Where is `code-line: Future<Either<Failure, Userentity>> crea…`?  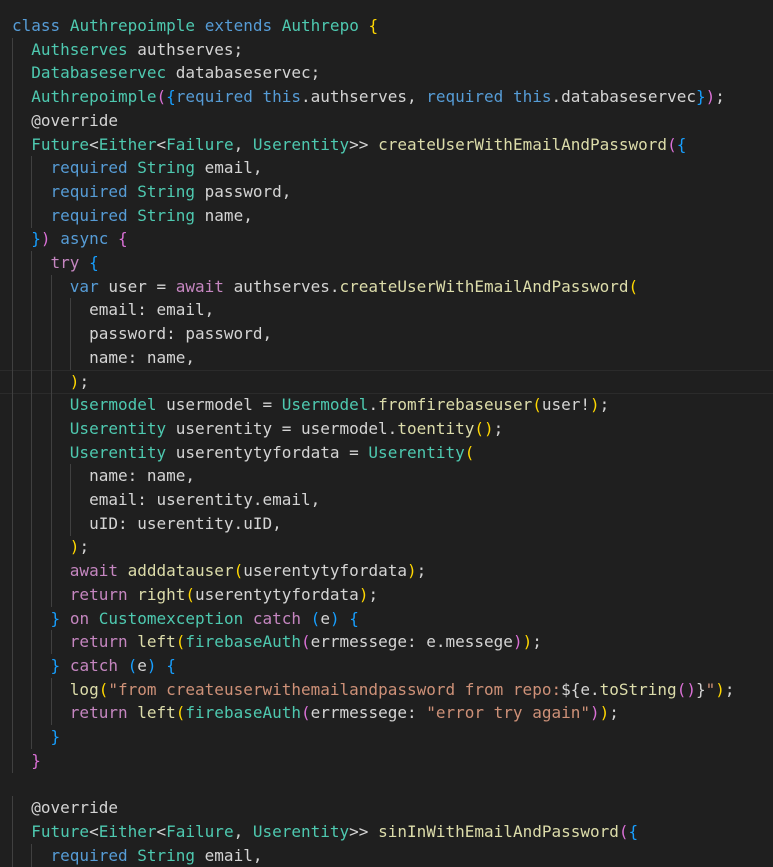
code-line: Future<Either<Failure, Userentity>> crea… is located at coordinates (349, 145).